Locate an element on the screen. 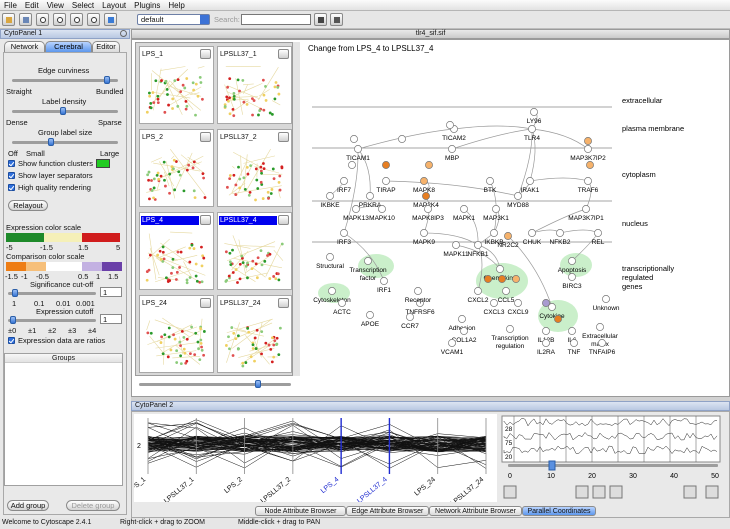  node-mapk8 is located at coordinates (424, 181).